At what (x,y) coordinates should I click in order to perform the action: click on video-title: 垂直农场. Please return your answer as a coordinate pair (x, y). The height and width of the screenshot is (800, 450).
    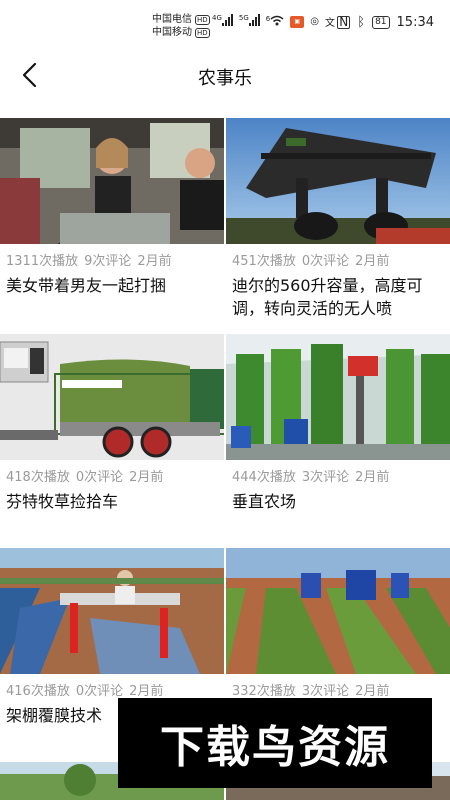
    Looking at the image, I should click on (338, 501).